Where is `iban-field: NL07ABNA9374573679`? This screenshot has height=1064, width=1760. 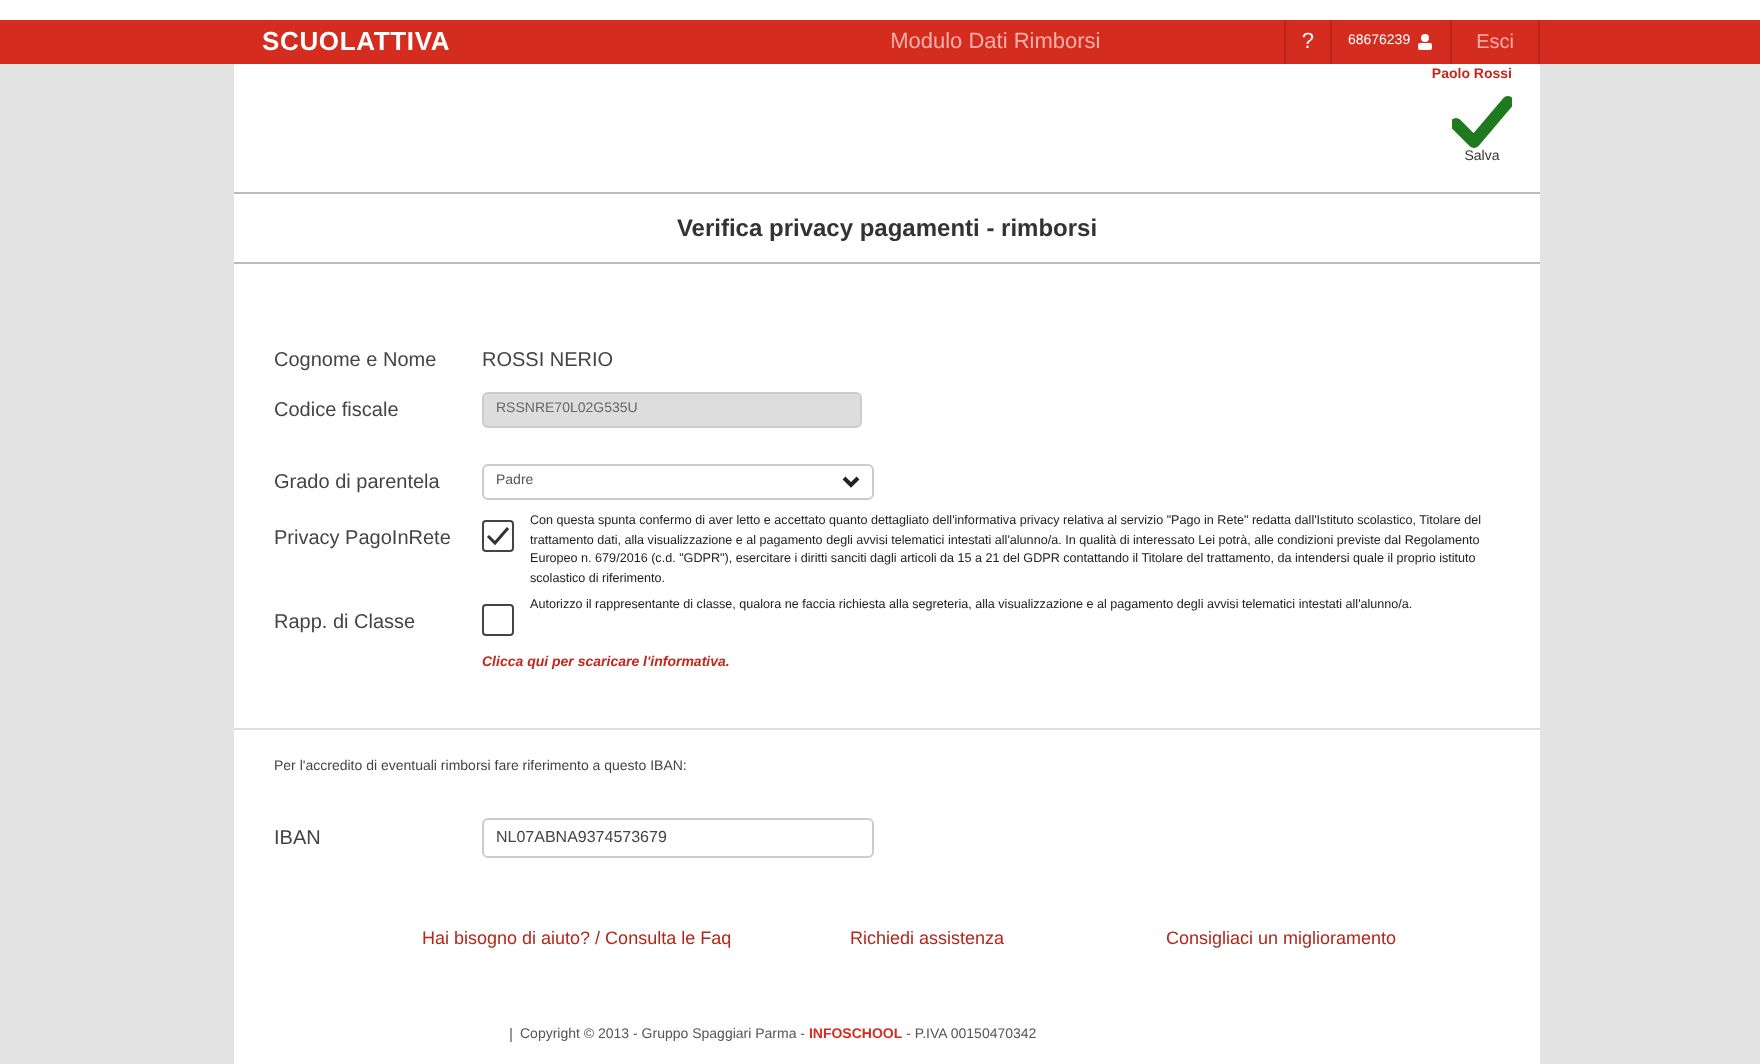
iban-field: NL07ABNA9374573679 is located at coordinates (678, 838).